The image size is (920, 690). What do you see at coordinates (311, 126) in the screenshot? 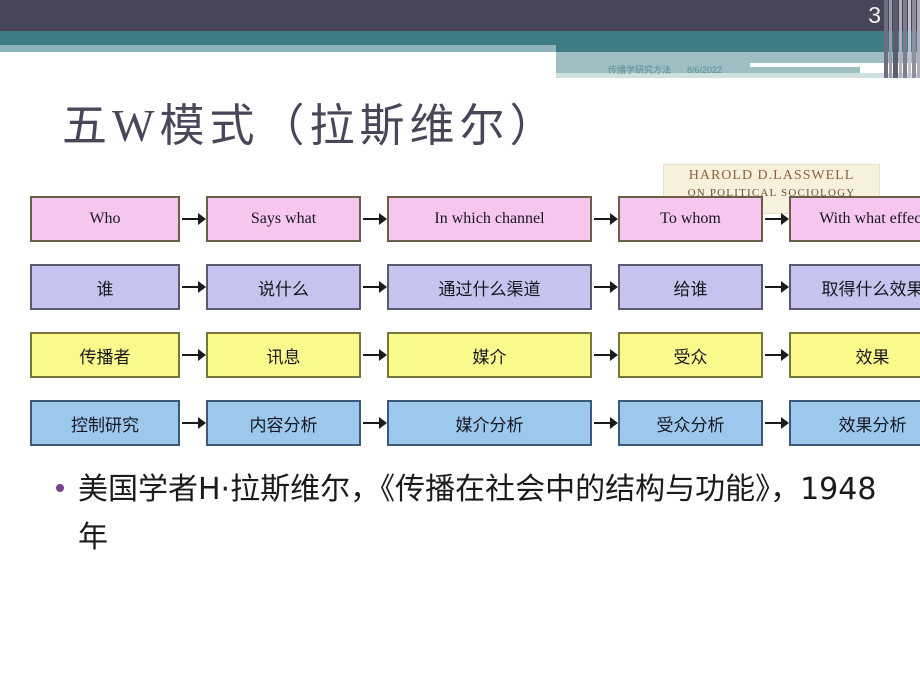
I see `page-title: 五W模式（拉斯维尔）` at bounding box center [311, 126].